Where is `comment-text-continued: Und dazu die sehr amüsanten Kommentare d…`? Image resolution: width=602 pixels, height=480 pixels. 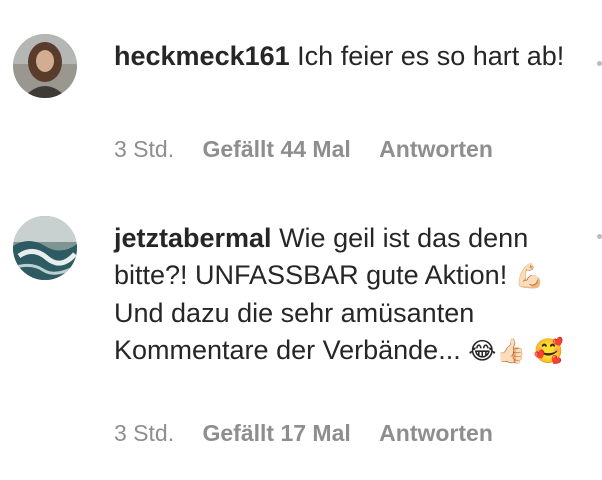 comment-text-continued: Und dazu die sehr amüsanten Kommentare d… is located at coordinates (294, 331).